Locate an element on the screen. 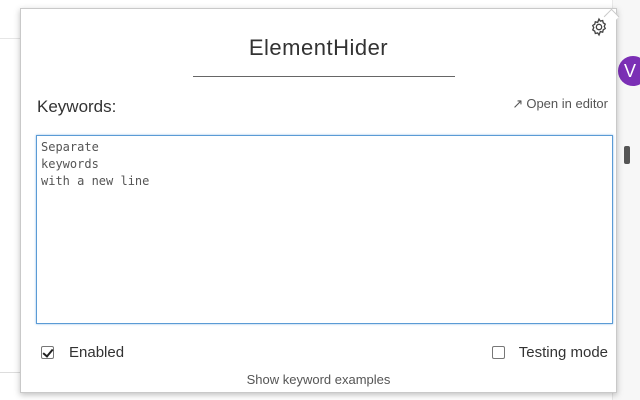 The image size is (640, 400). title-divider is located at coordinates (324, 76).